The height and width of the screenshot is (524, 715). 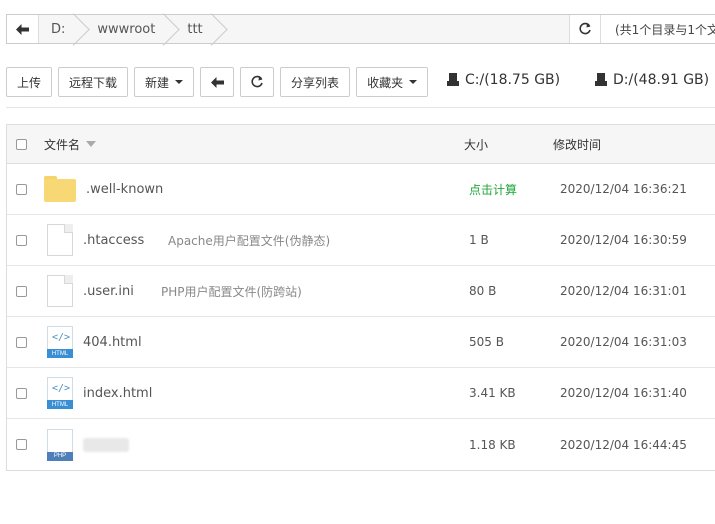 I want to click on disk-c-label: C:/(18.75 GB), so click(x=513, y=80).